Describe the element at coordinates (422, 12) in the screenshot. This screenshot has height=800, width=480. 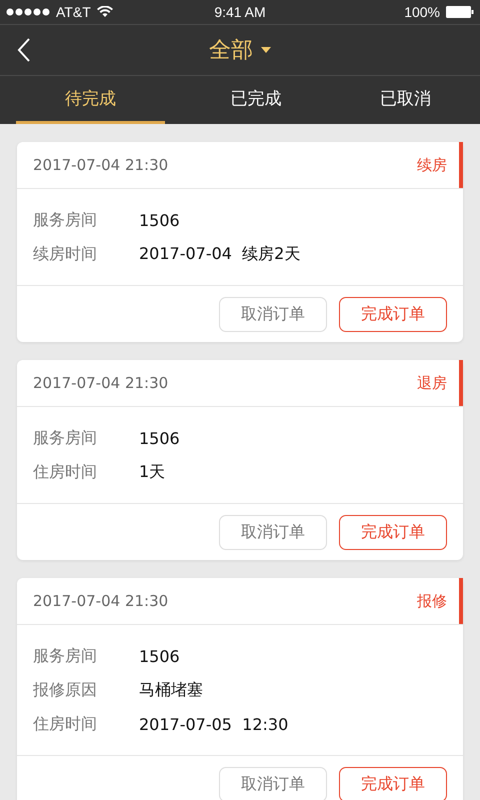
I see `battery-percent: 100%` at that location.